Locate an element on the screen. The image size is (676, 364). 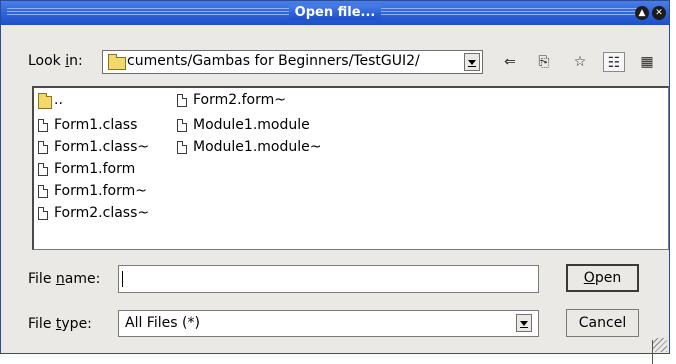
list-view-icon: ▦ is located at coordinates (647, 62).